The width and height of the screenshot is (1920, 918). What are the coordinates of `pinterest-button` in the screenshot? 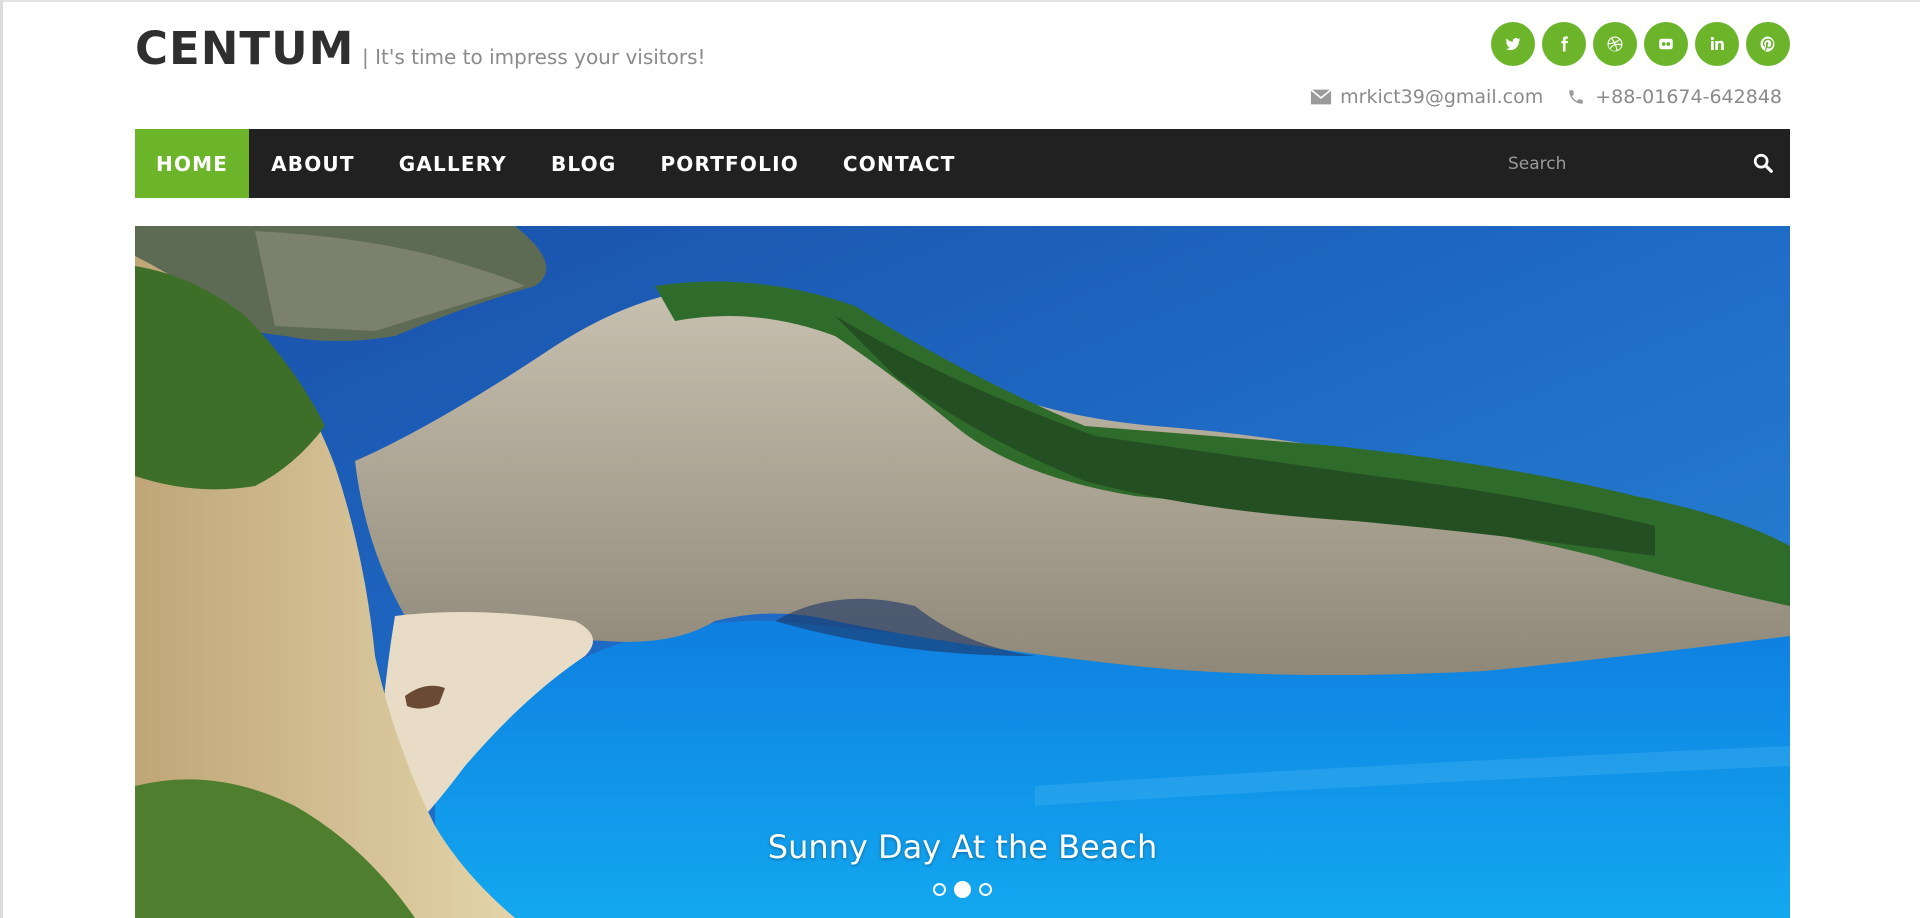 It's located at (1768, 44).